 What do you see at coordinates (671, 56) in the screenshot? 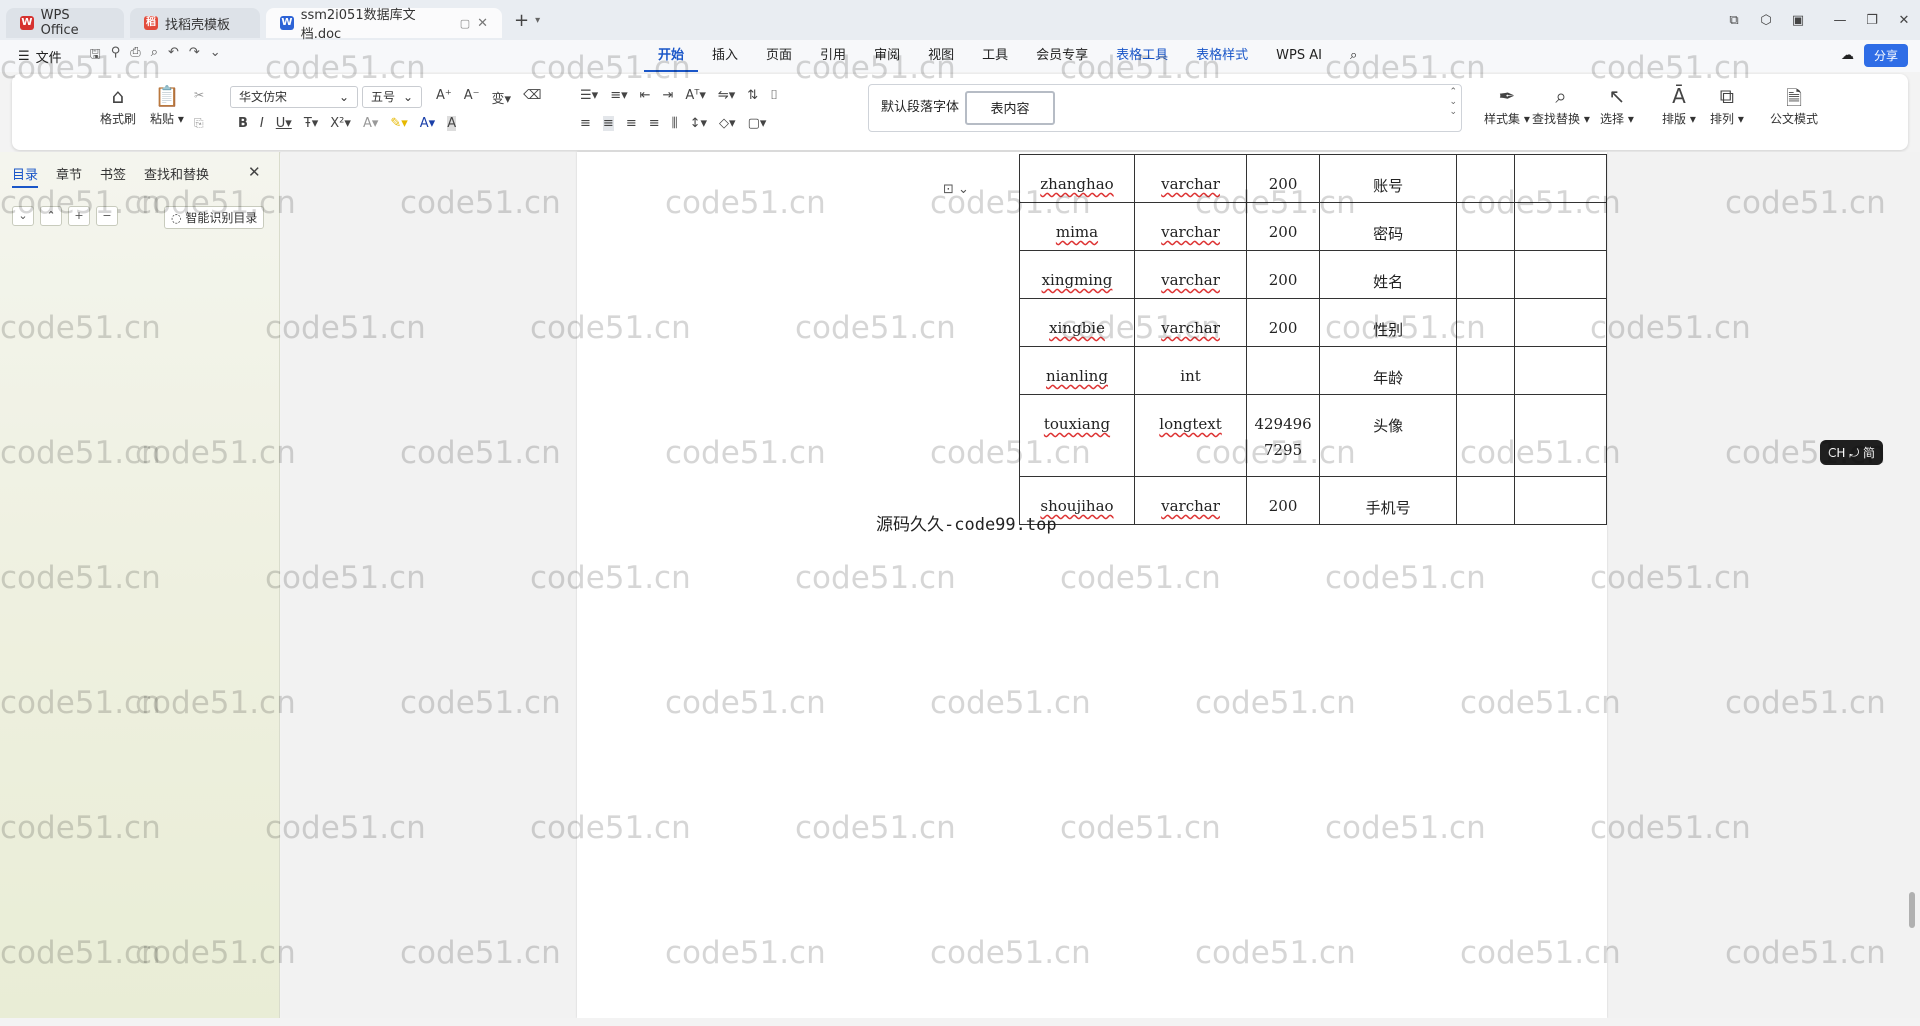
I see `tab-start: 开始` at bounding box center [671, 56].